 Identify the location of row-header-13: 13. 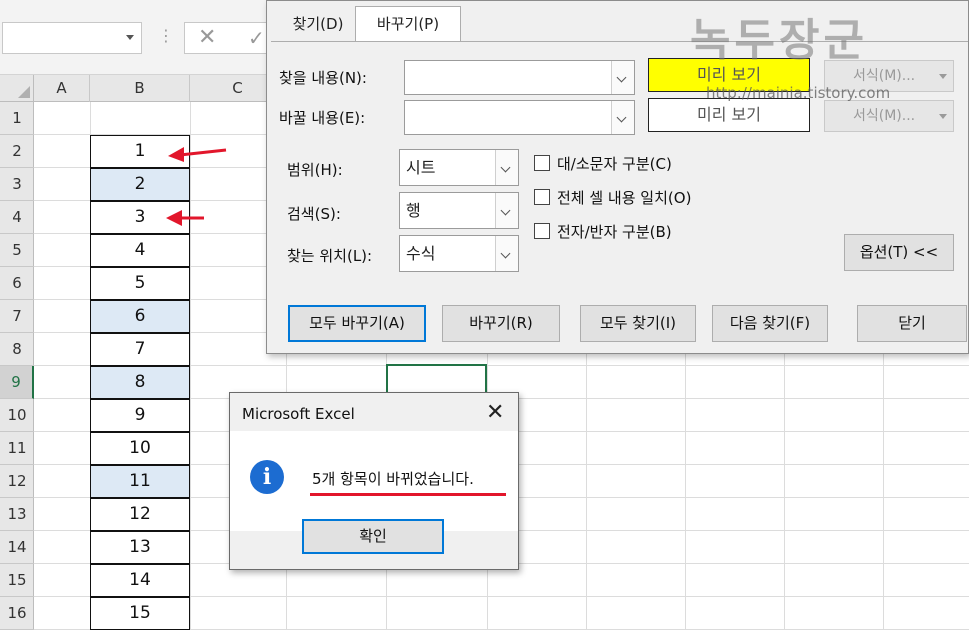
(17, 514).